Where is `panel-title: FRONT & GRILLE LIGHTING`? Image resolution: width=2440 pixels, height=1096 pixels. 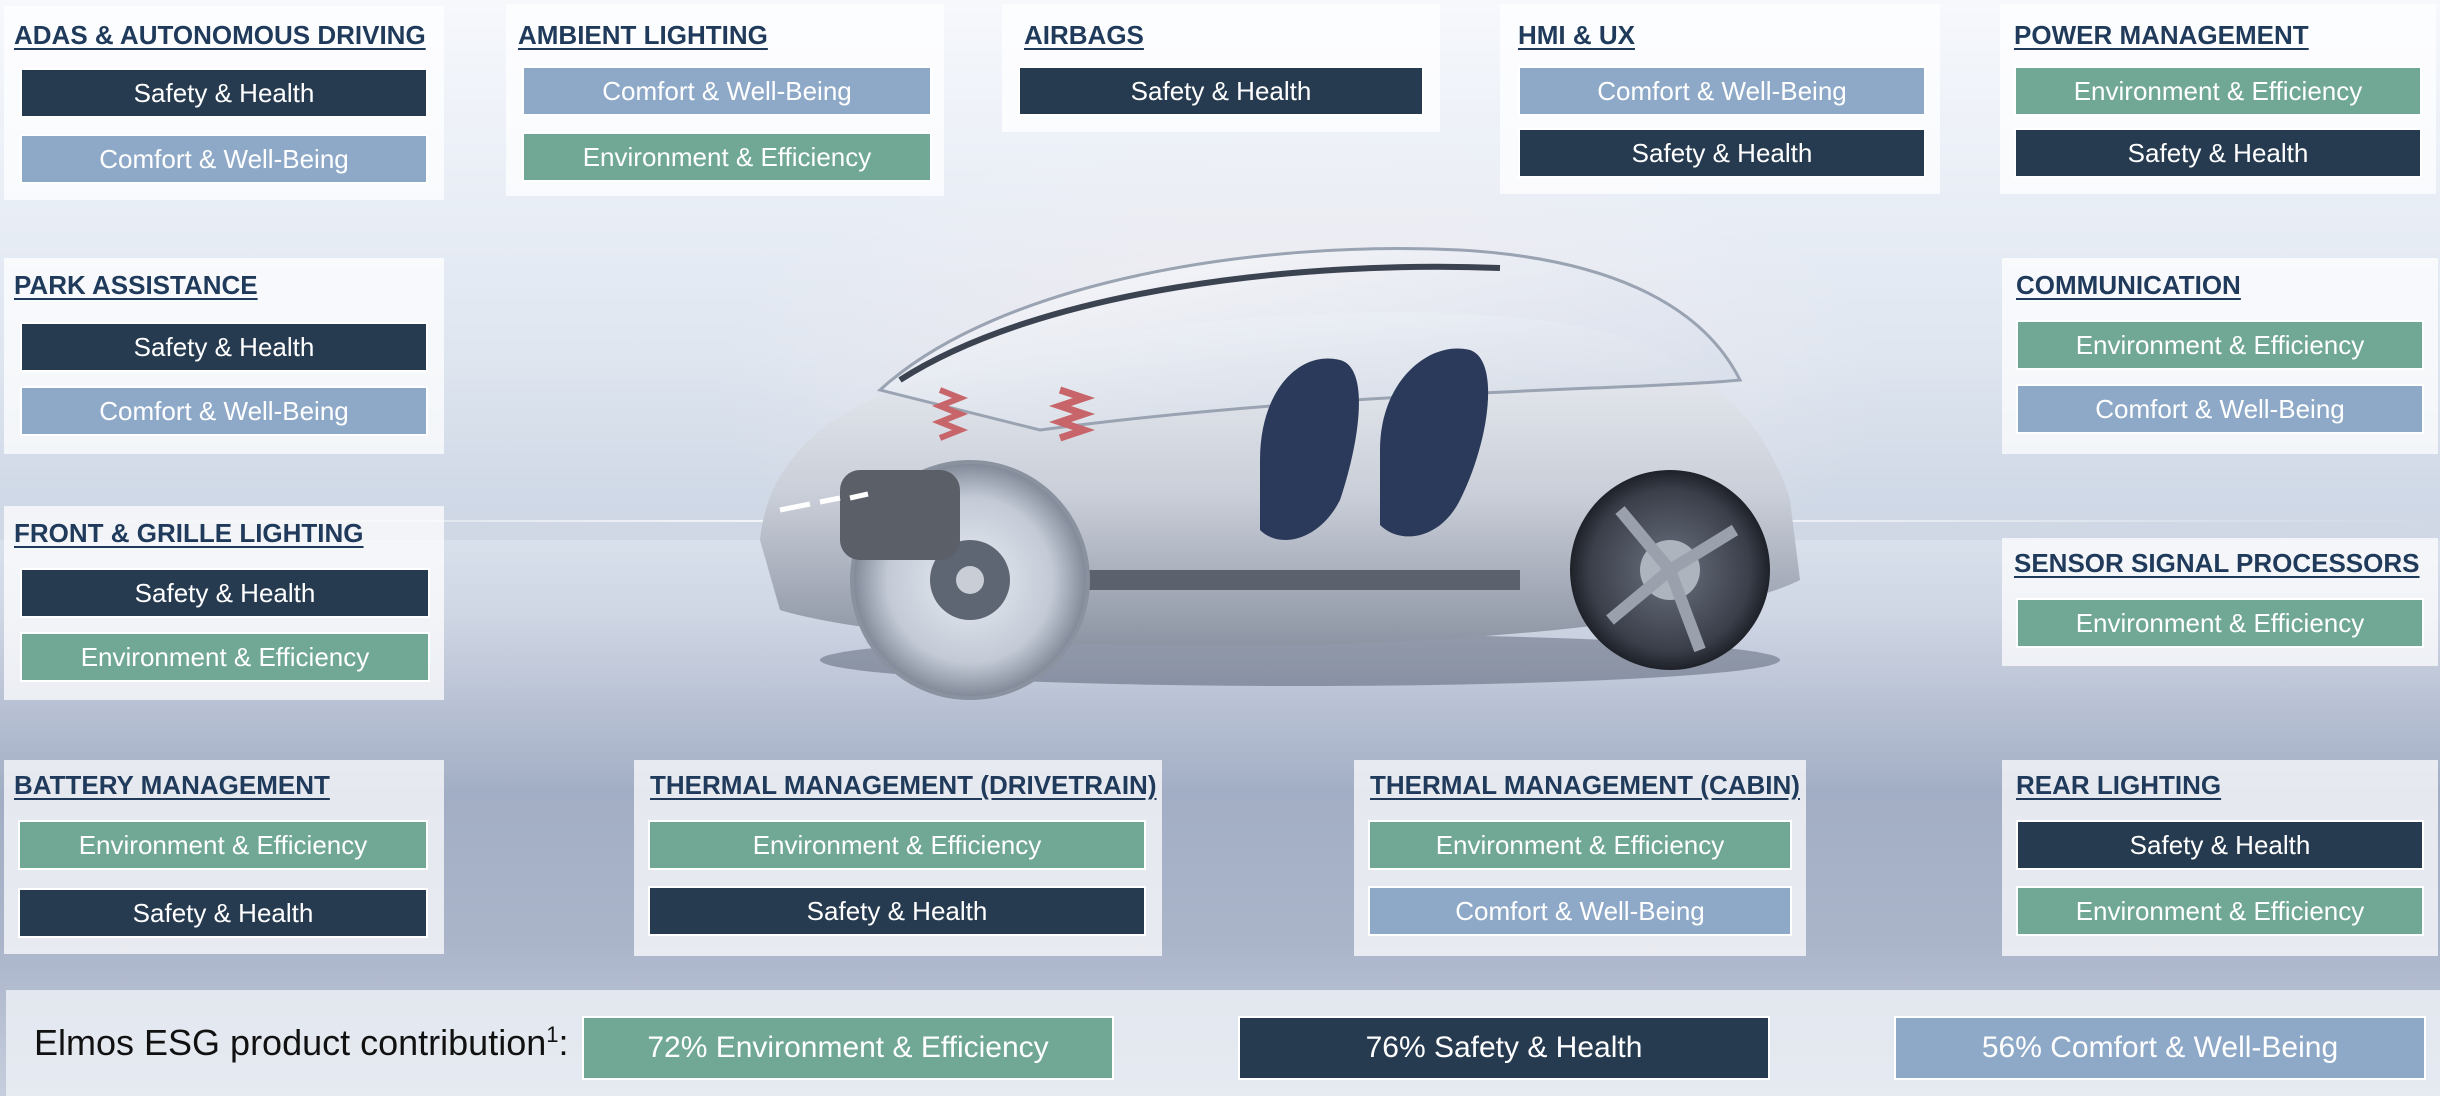
panel-title: FRONT & GRILLE LIGHTING is located at coordinates (189, 533).